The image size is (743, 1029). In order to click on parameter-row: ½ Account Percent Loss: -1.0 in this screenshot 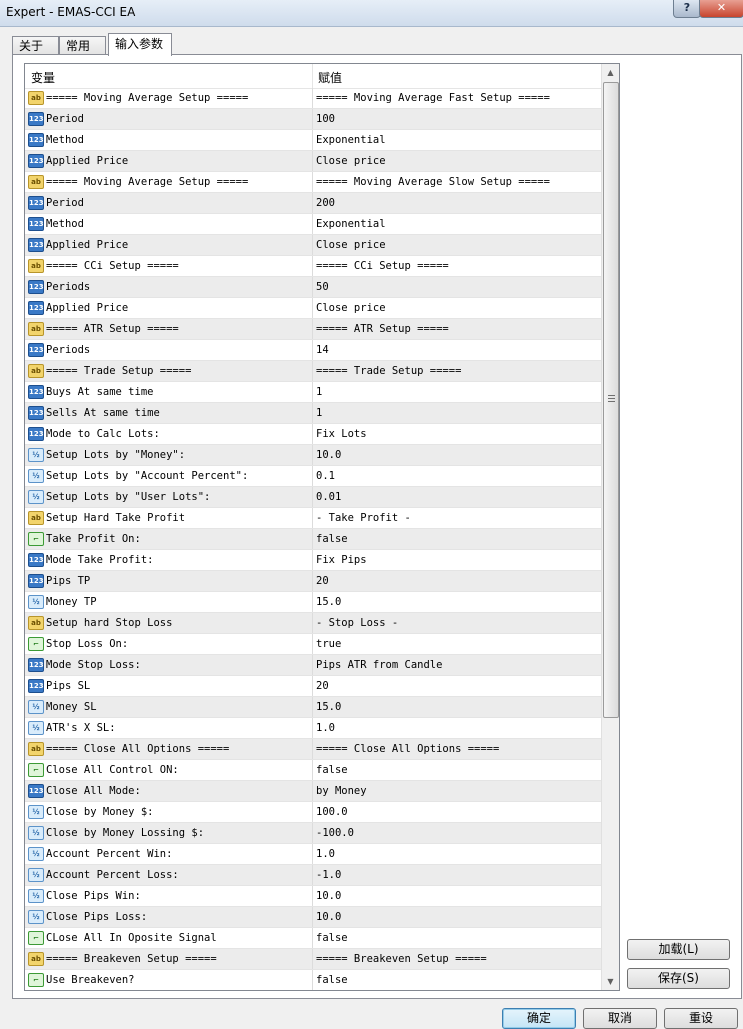, I will do `click(313, 875)`.